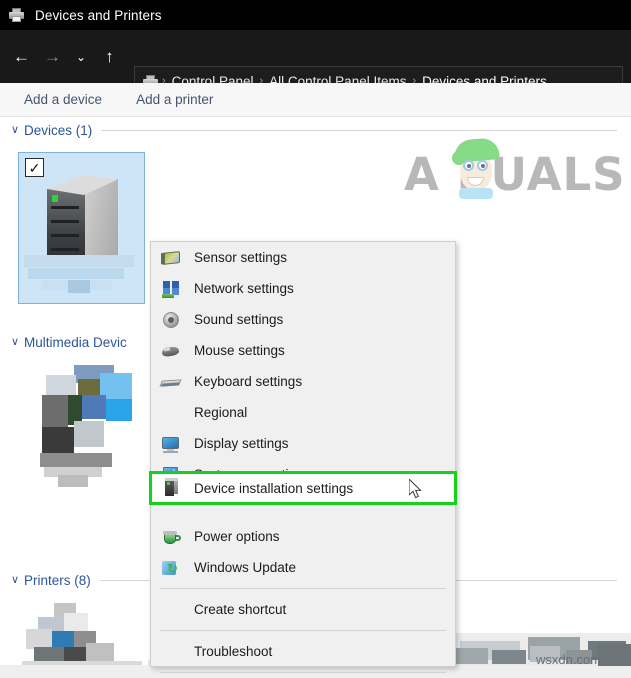 The width and height of the screenshot is (631, 678). What do you see at coordinates (85, 221) in the screenshot?
I see `desktop-tower-icon` at bounding box center [85, 221].